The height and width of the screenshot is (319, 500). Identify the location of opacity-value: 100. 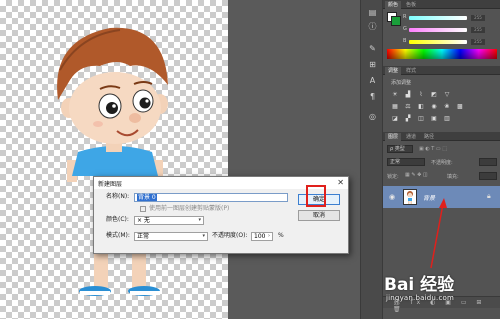
(260, 236).